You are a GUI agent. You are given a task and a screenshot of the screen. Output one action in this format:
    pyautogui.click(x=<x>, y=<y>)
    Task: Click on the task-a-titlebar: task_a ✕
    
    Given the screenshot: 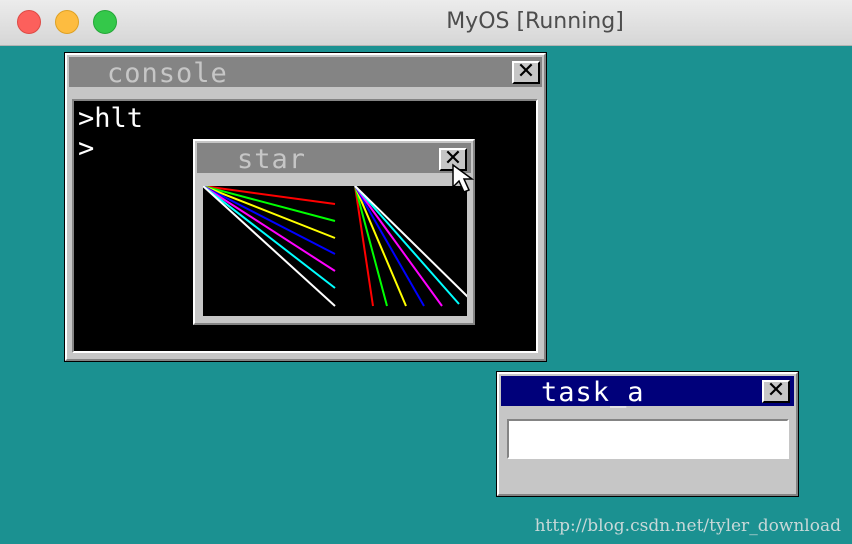 What is the action you would take?
    pyautogui.click(x=647, y=392)
    